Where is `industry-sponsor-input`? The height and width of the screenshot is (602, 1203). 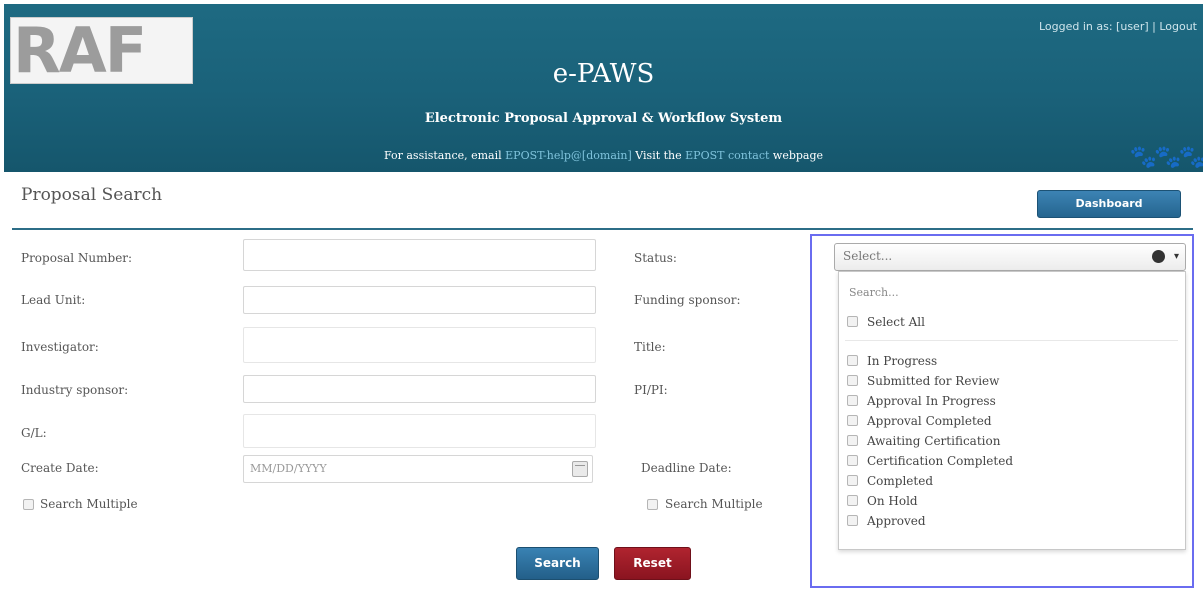 industry-sponsor-input is located at coordinates (419, 389).